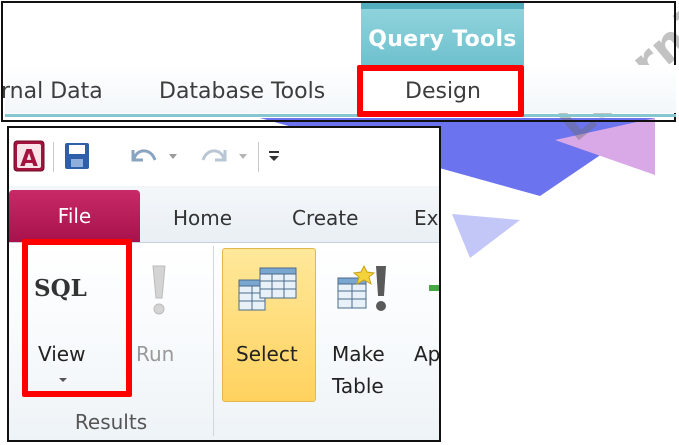  What do you see at coordinates (274, 156) in the screenshot?
I see `customize-qat-icon` at bounding box center [274, 156].